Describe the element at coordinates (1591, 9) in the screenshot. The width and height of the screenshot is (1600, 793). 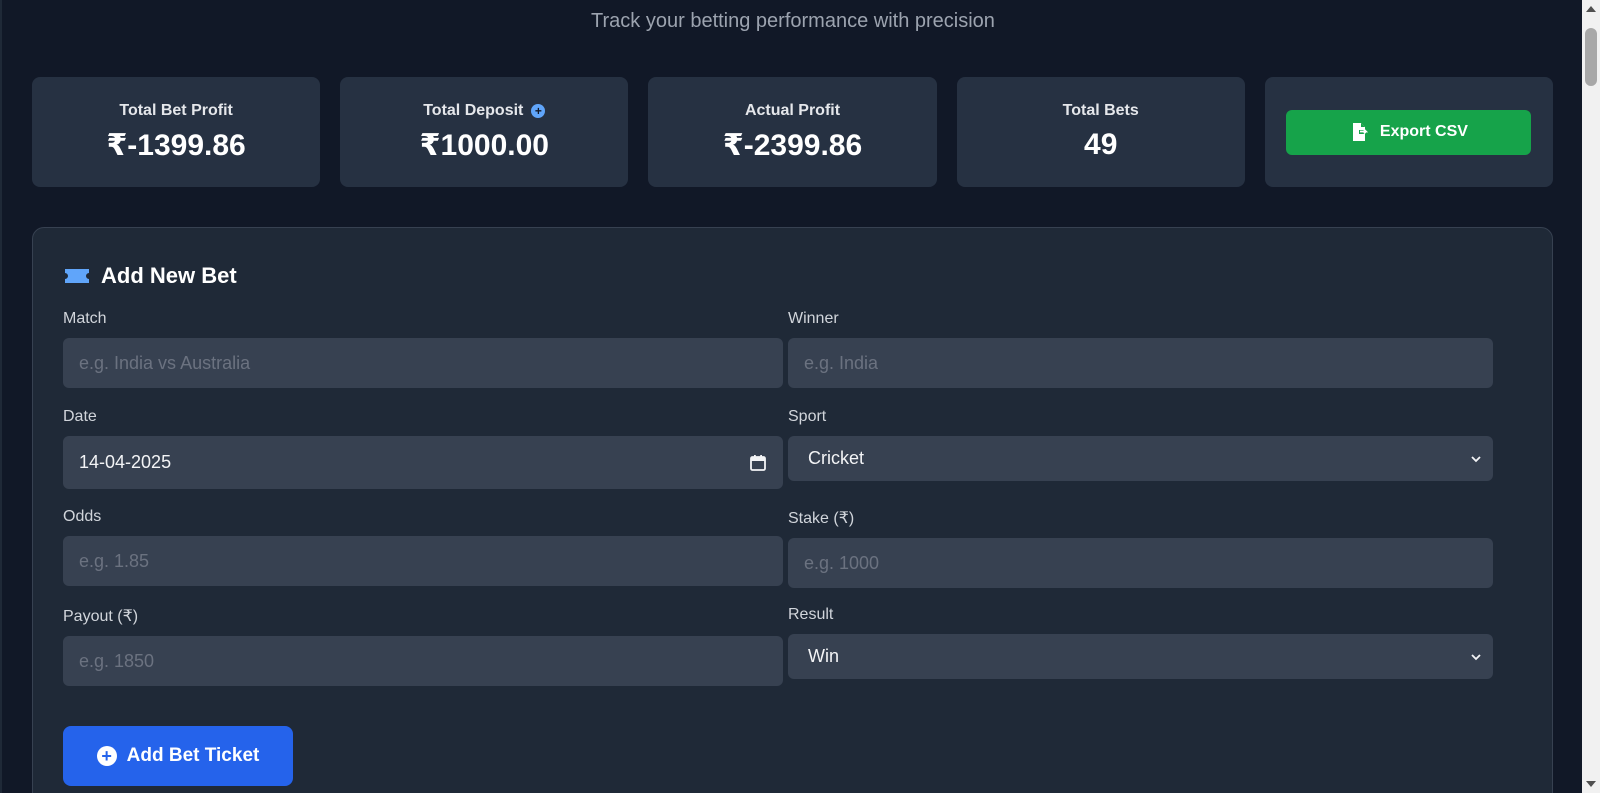
I see `scroll-up-arrow-icon` at that location.